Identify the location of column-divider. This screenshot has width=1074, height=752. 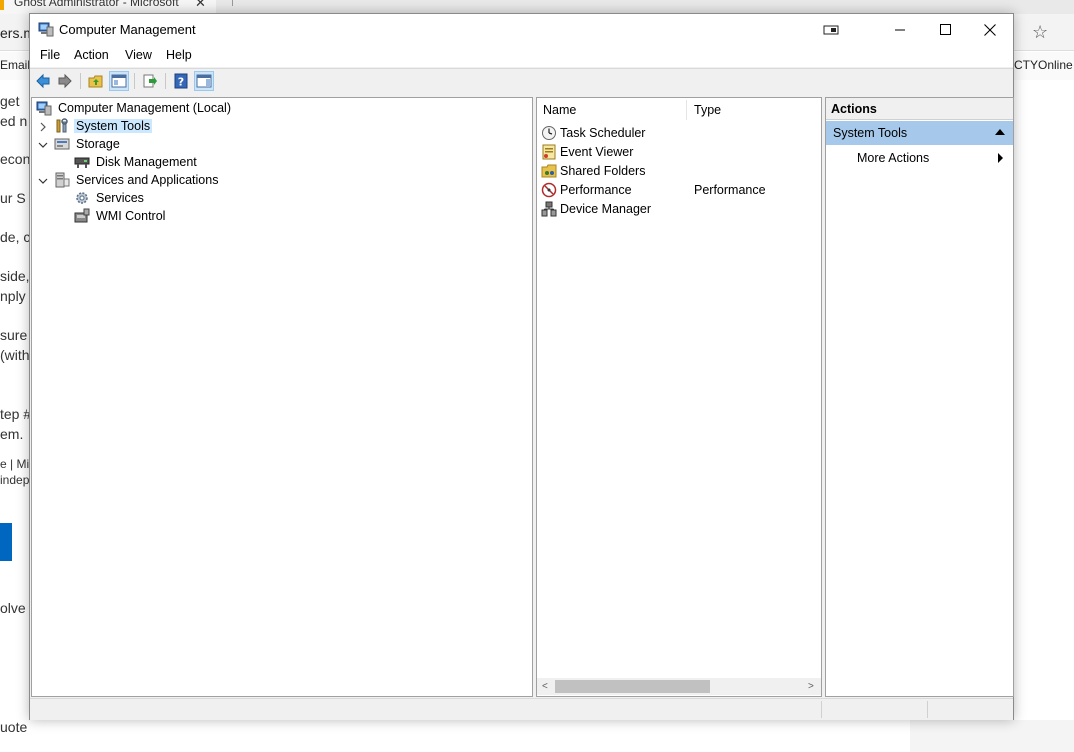
(686, 110).